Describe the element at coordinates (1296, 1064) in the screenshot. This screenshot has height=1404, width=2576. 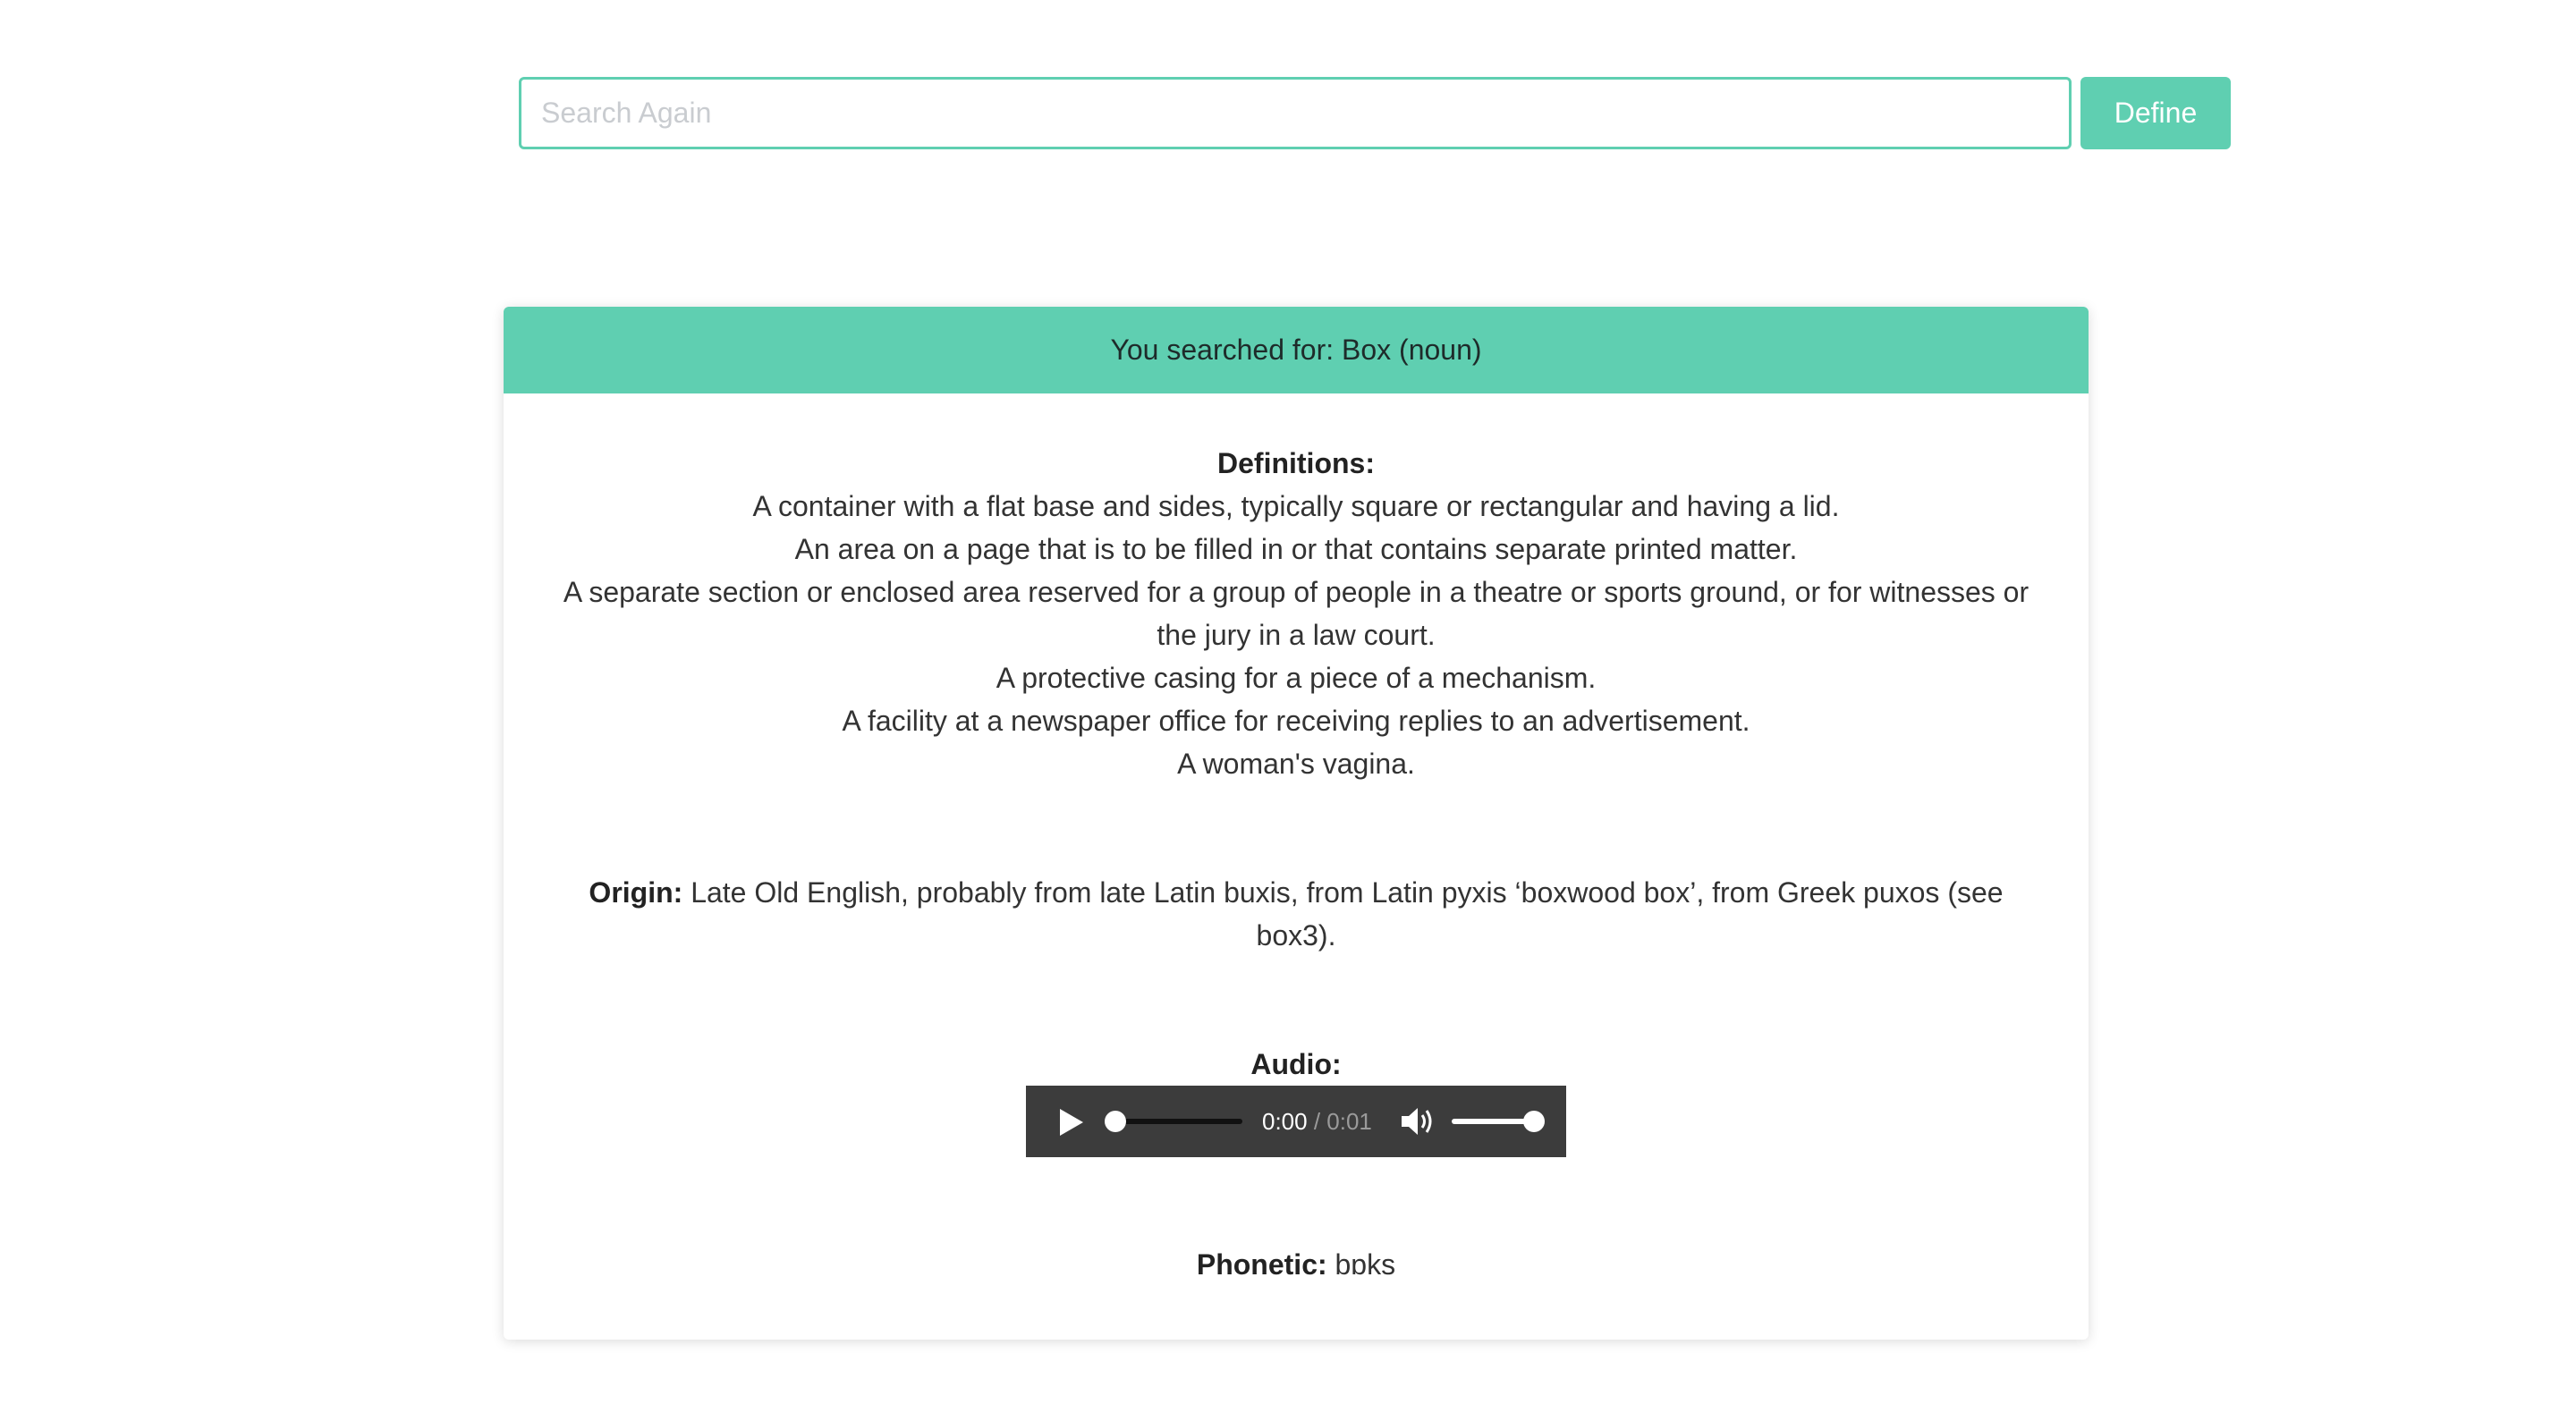
I see `audio-label: Audio:` at that location.